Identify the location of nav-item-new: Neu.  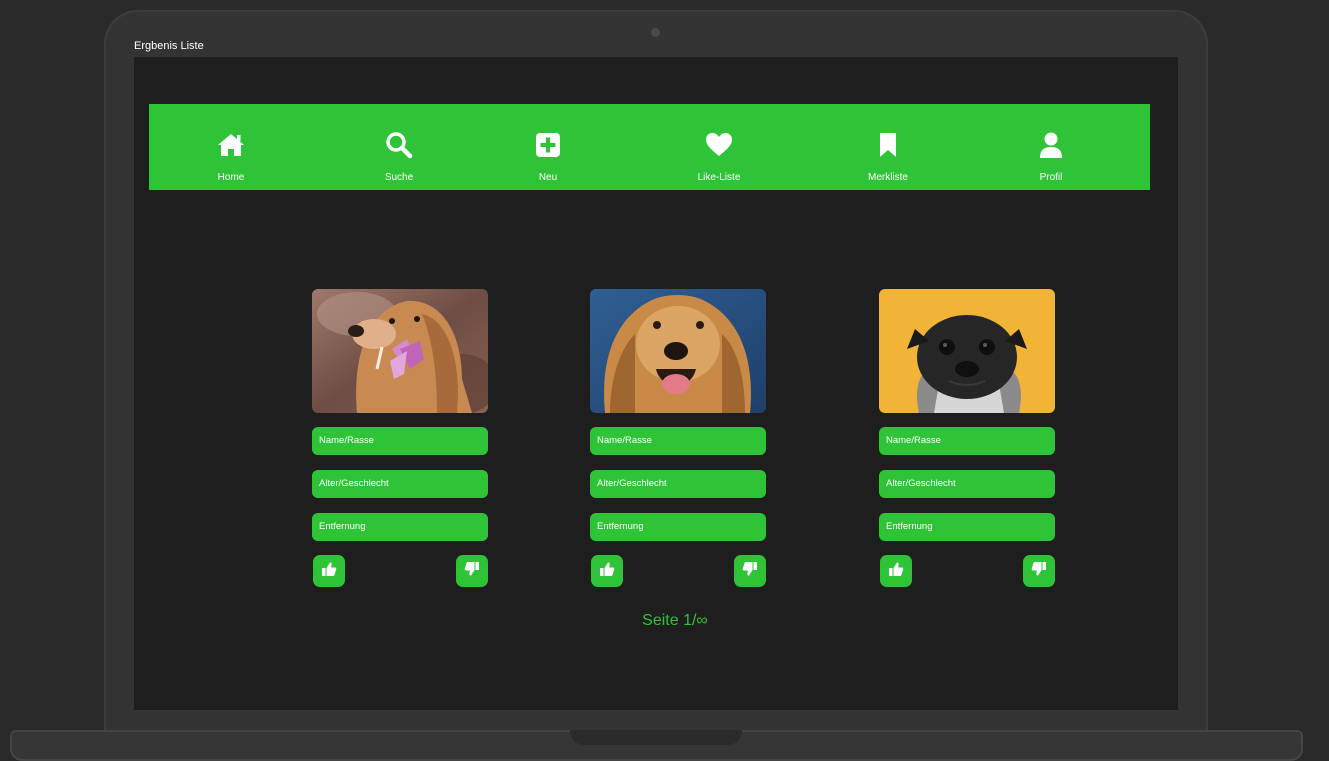
(548, 147).